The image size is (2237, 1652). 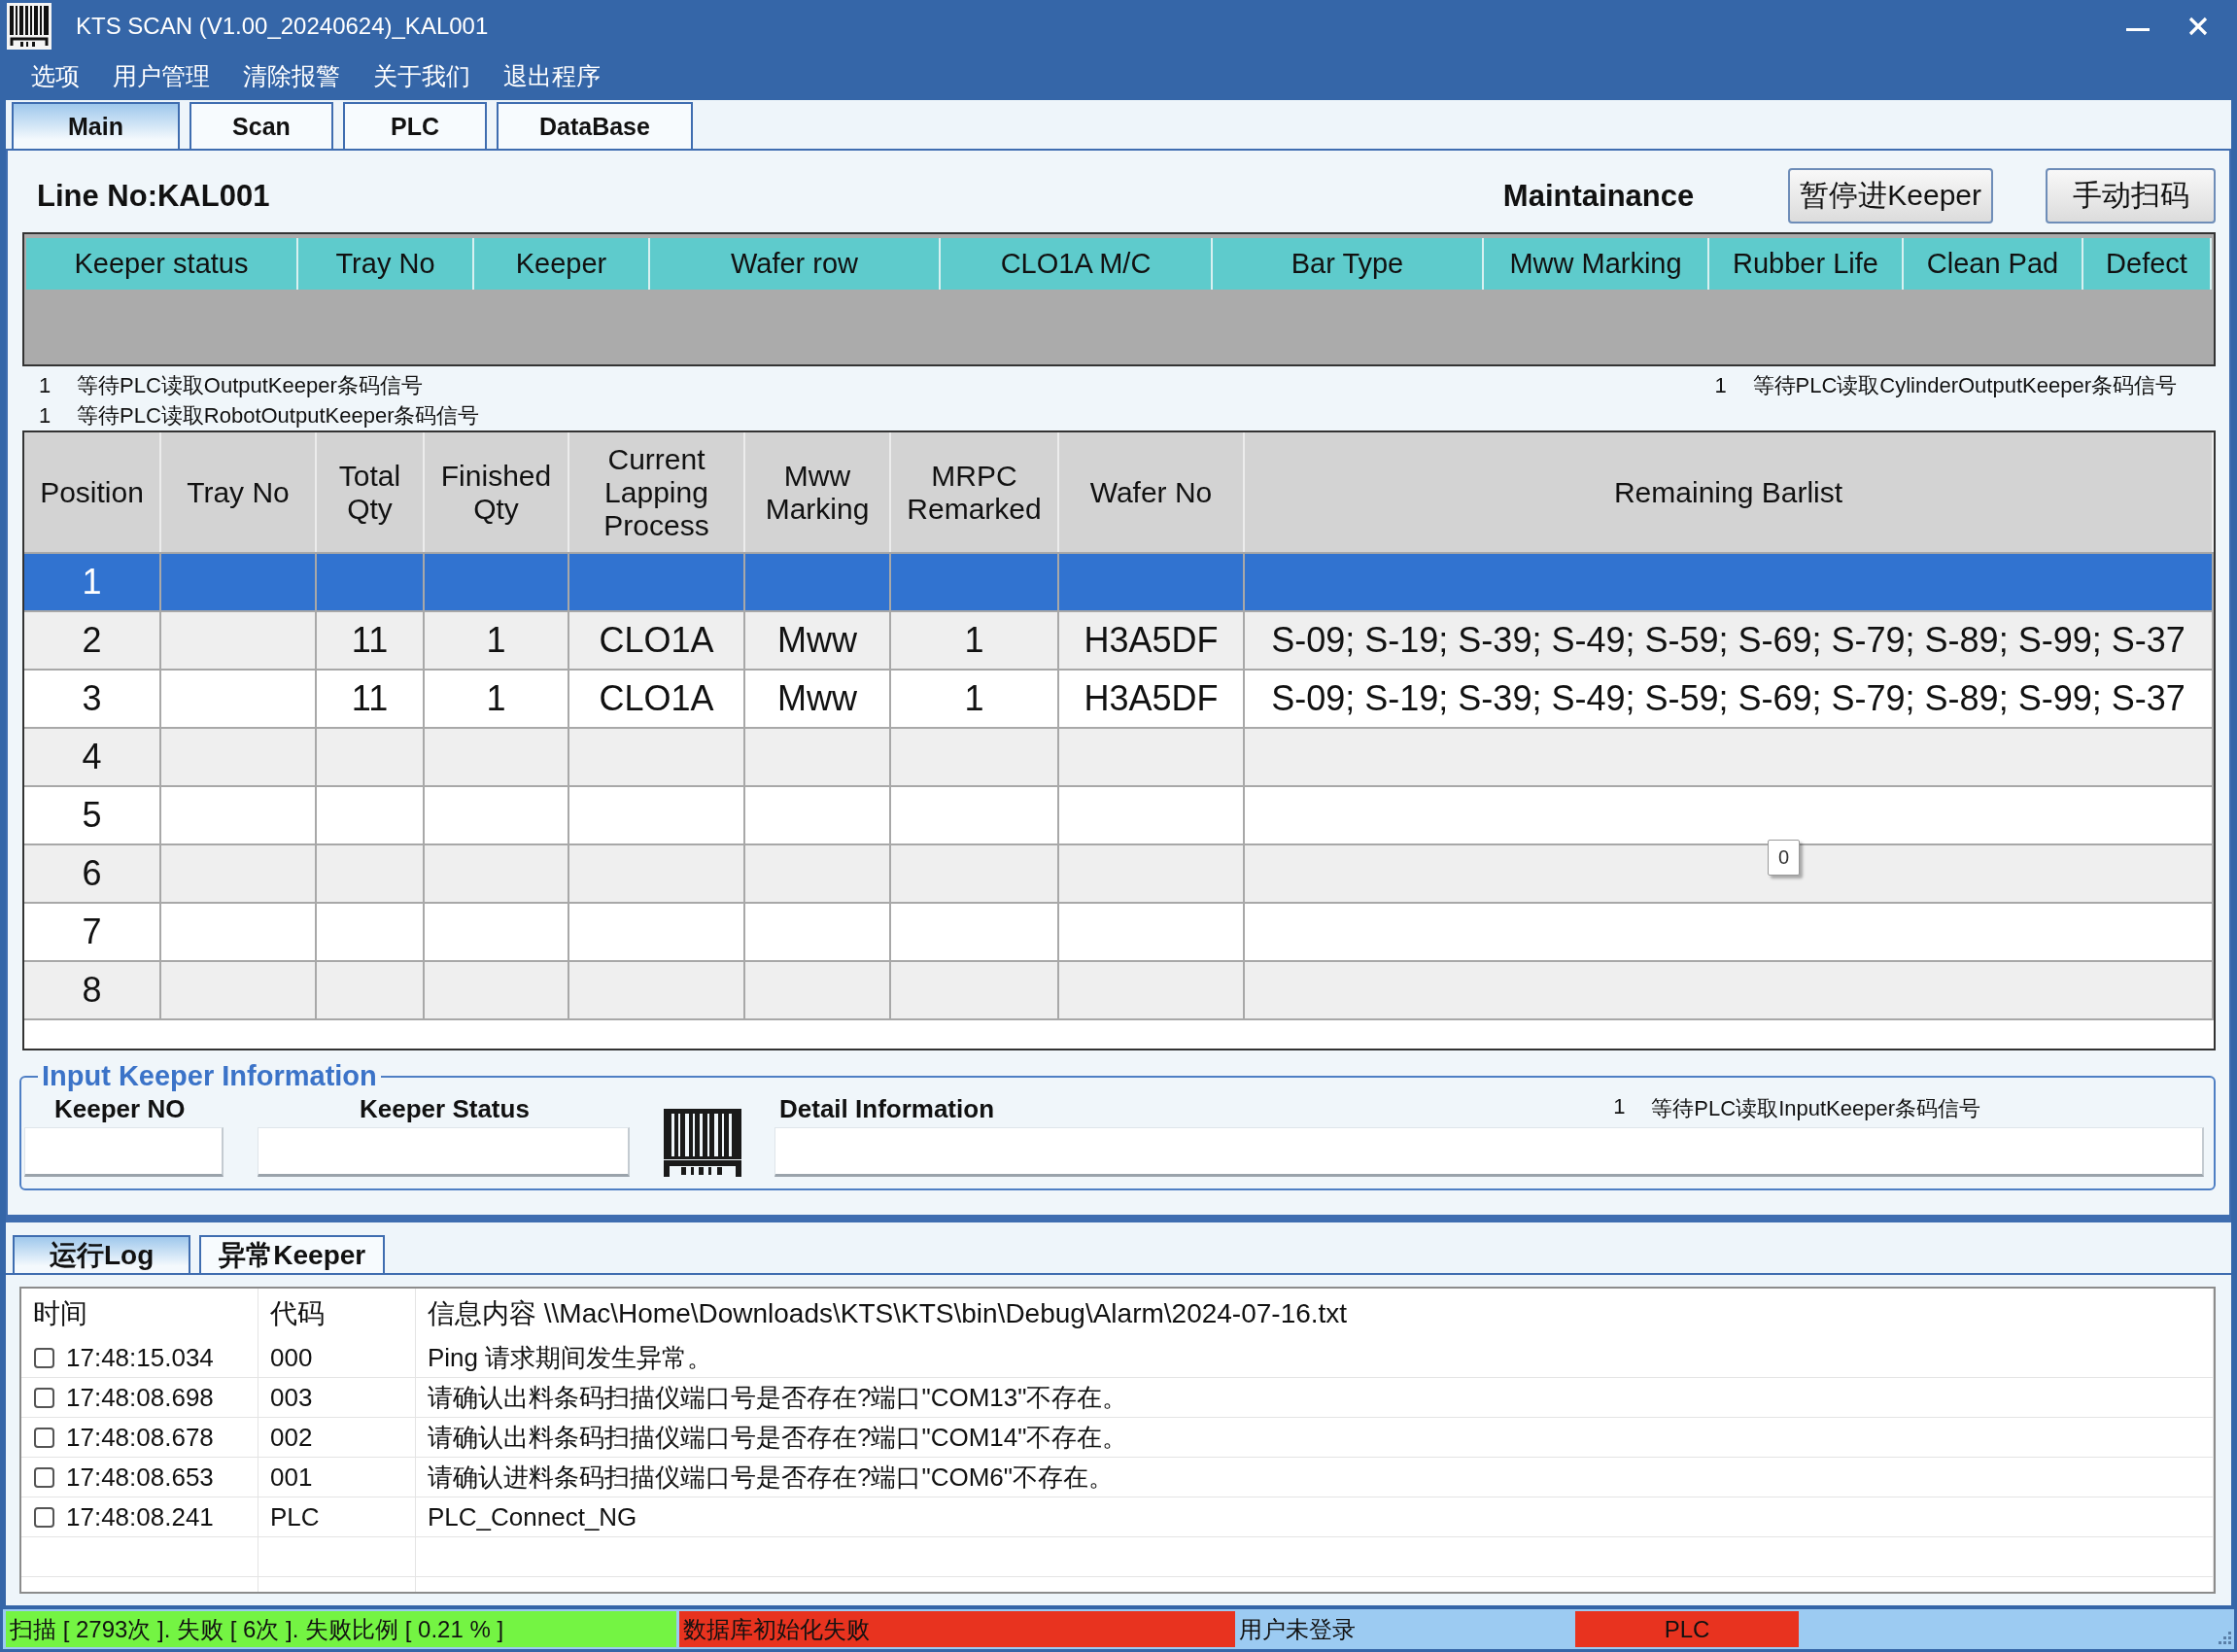 I want to click on table-cell-text: 请确认进料条码扫描仪端口号是否存在?端口"COM6"不存在。, so click(x=772, y=1478).